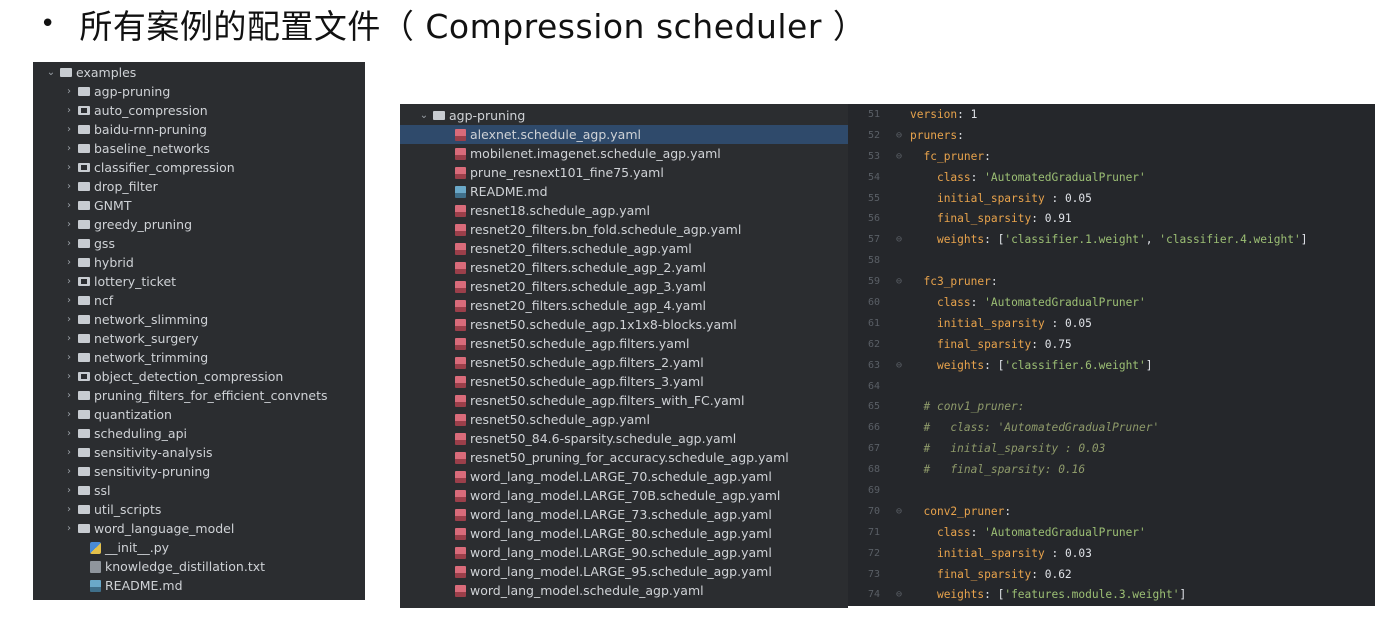 This screenshot has width=1392, height=620. Describe the element at coordinates (624, 286) in the screenshot. I see `tree-file: resnet20_filters.schedule_agp_3.yaml` at that location.